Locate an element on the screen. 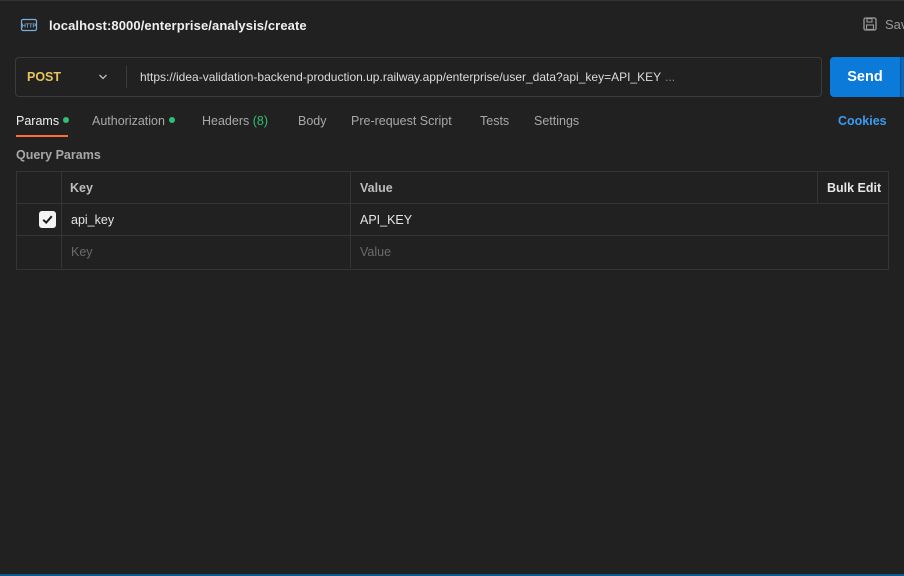 This screenshot has height=576, width=904. authorization-status-dot is located at coordinates (171, 120).